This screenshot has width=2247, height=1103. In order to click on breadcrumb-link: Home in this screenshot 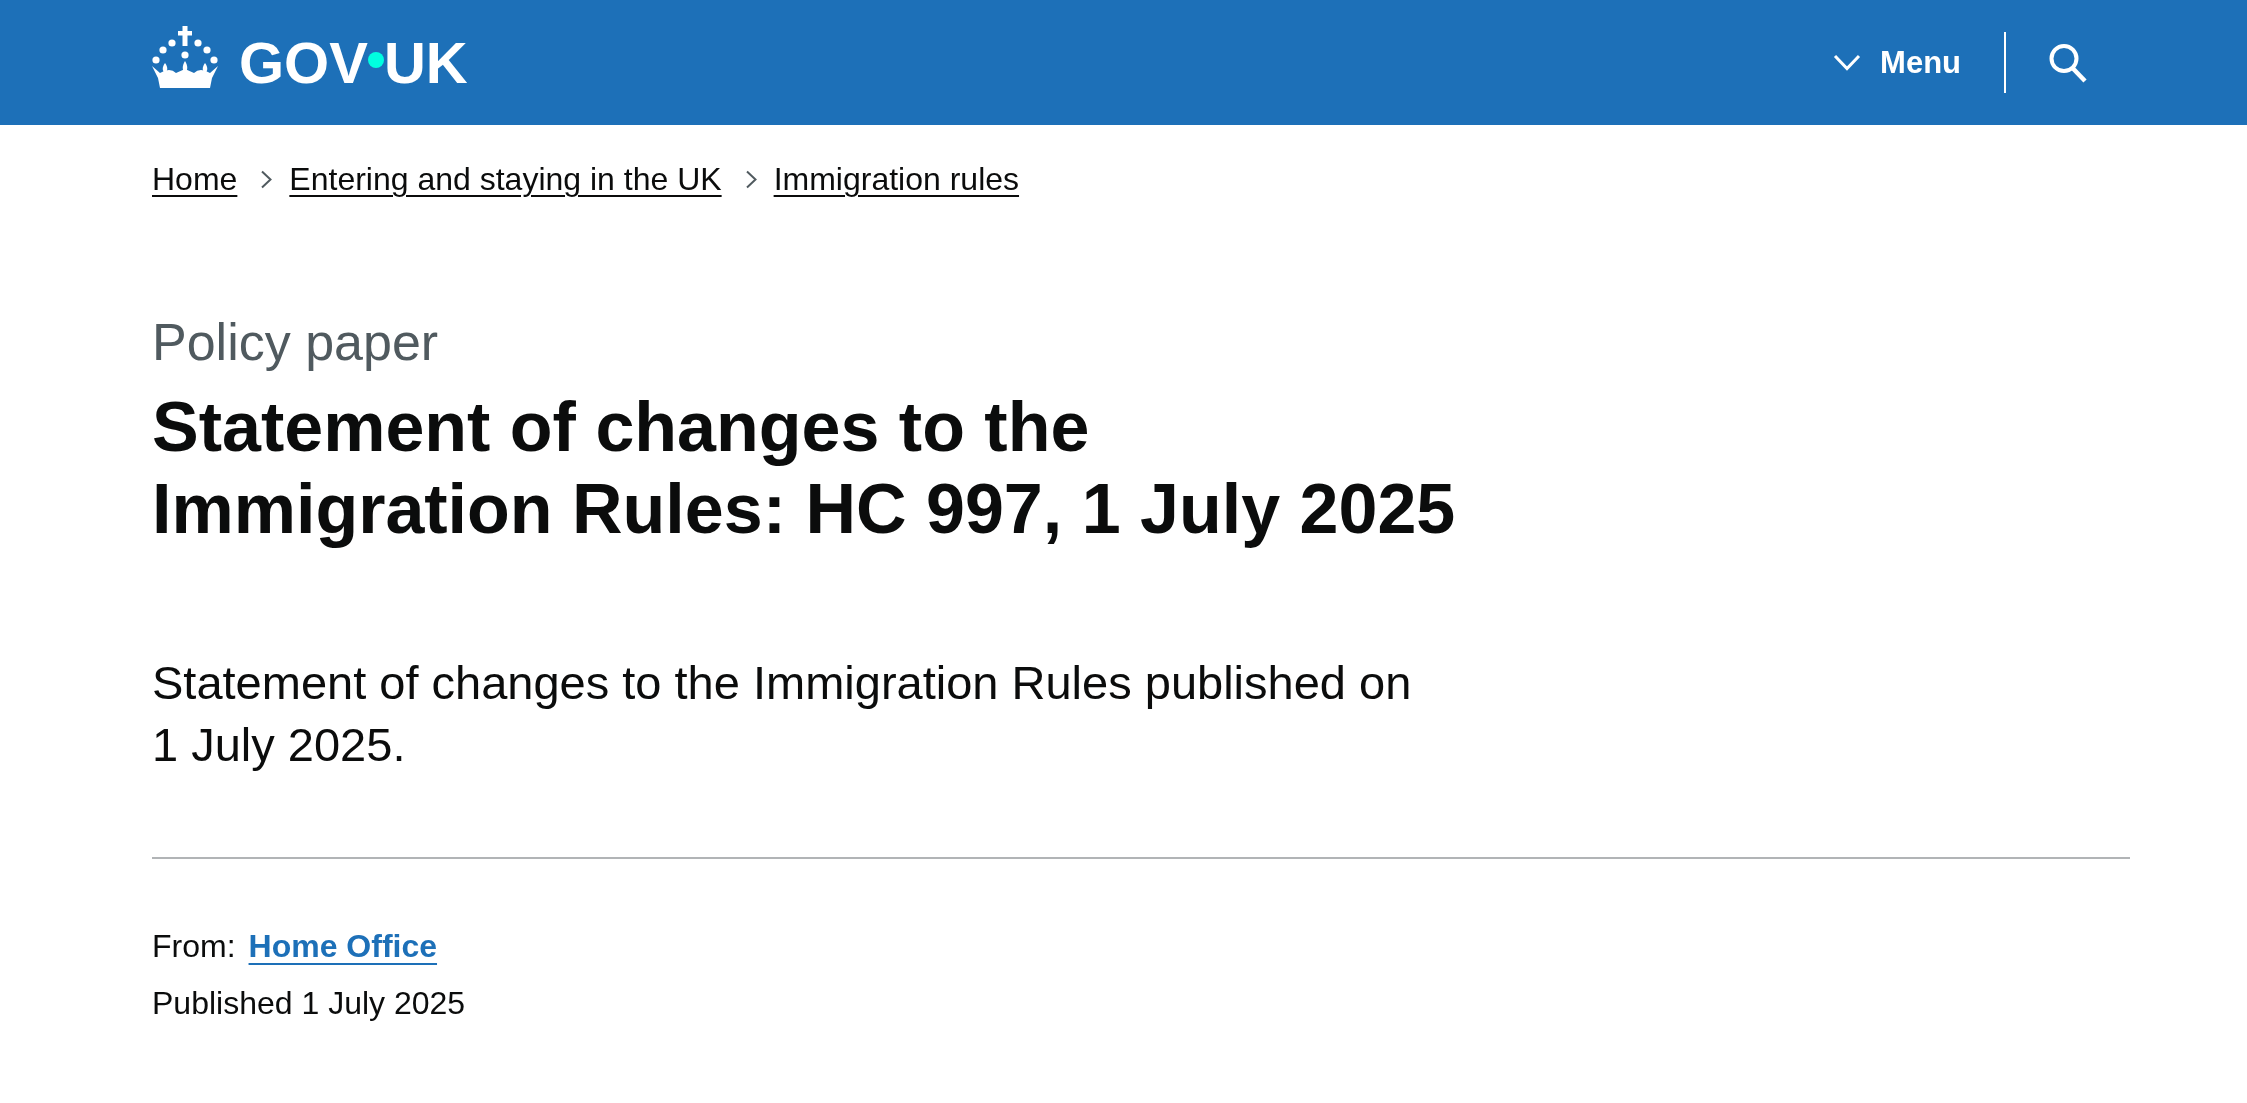, I will do `click(195, 179)`.